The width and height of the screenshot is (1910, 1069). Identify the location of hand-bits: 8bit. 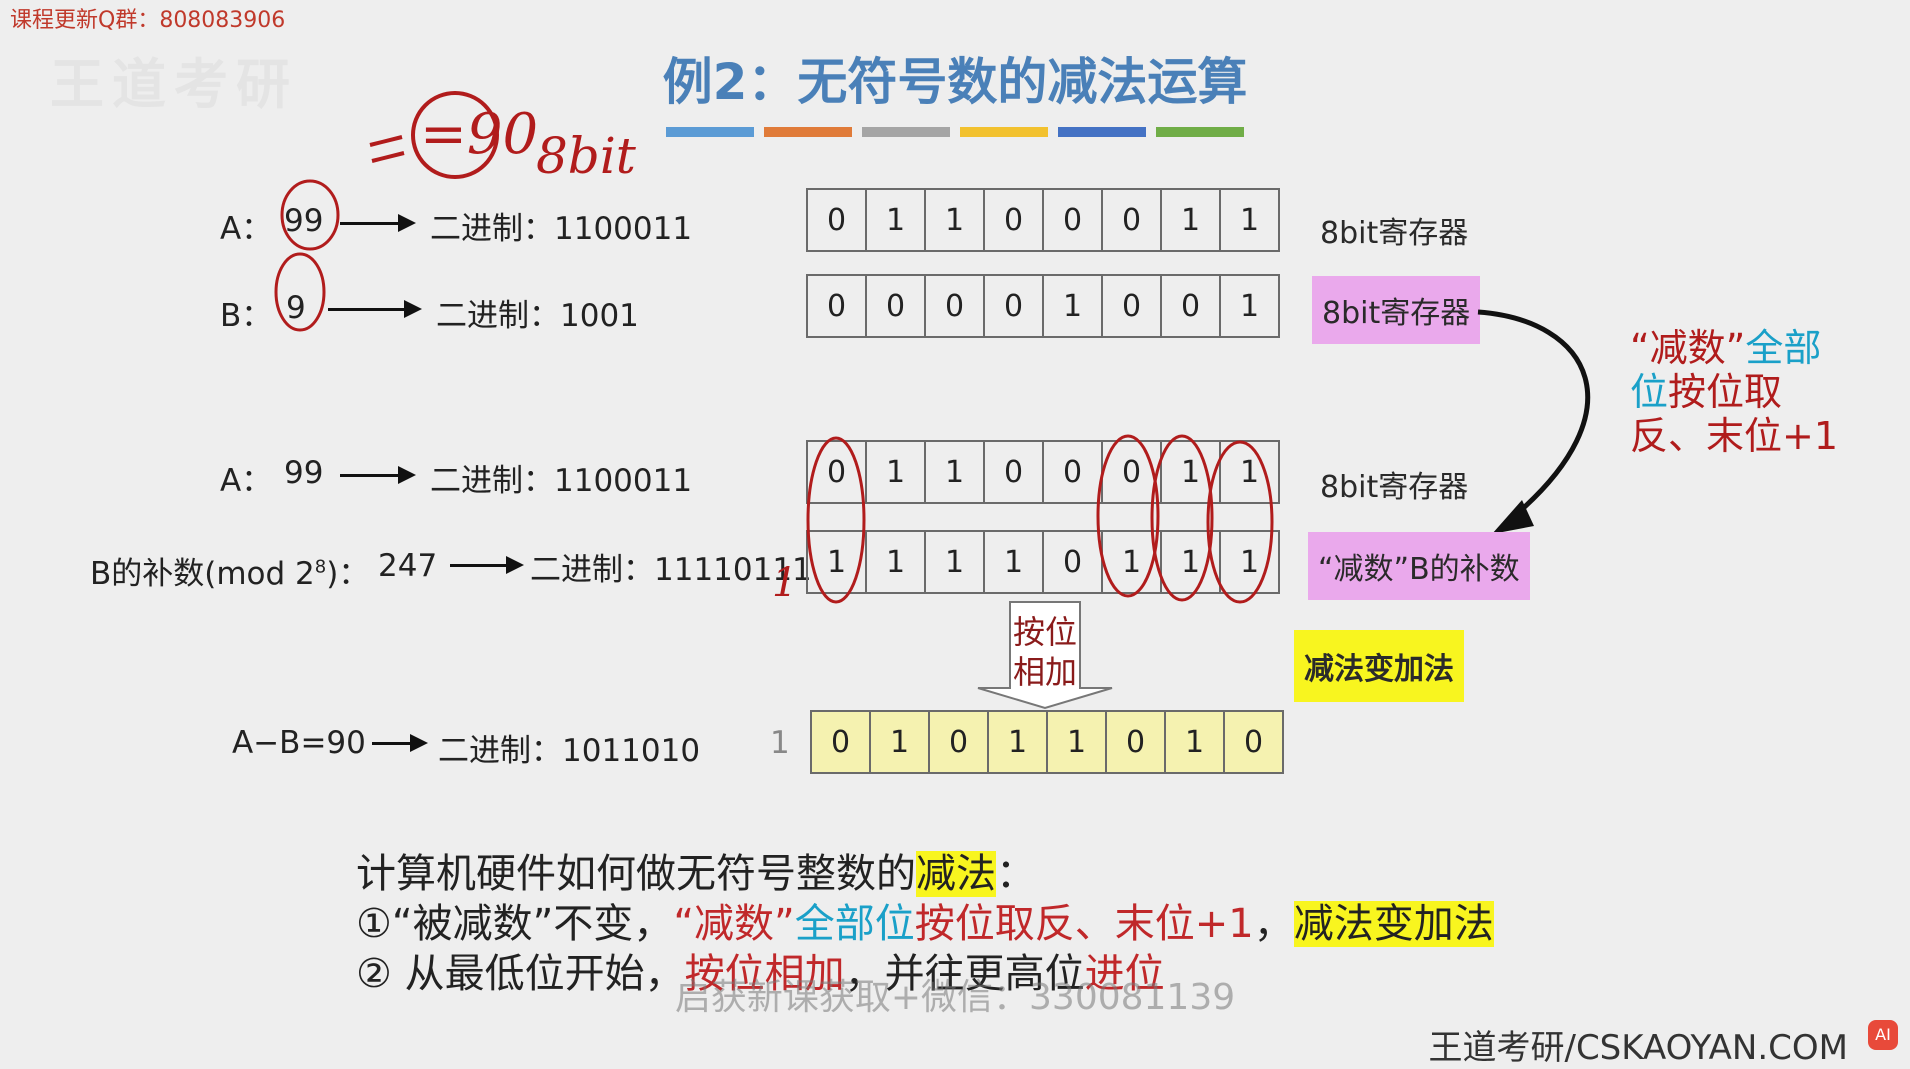
(586, 156).